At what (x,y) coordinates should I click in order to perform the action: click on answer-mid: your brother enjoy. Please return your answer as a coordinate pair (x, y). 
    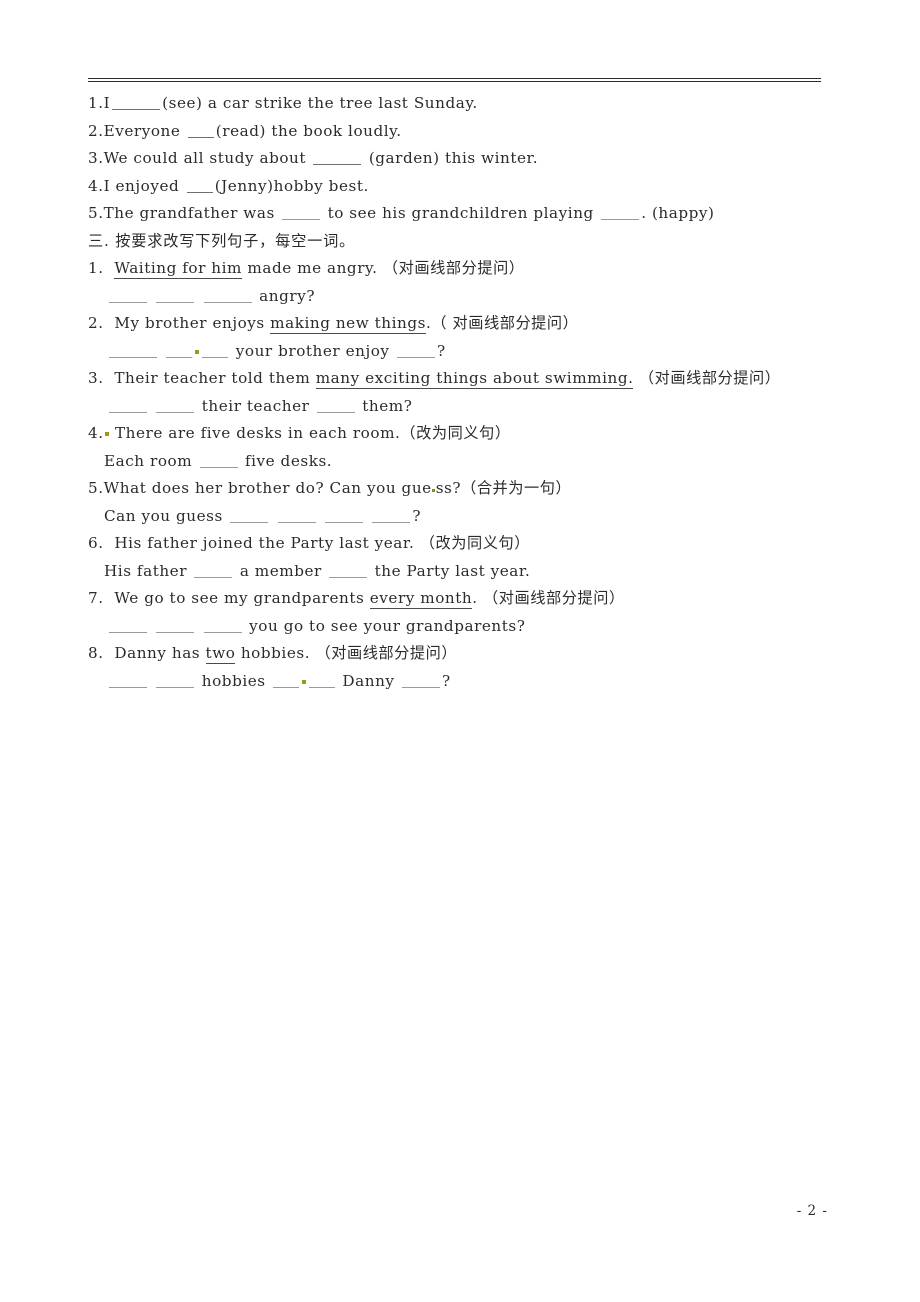
    Looking at the image, I should click on (312, 350).